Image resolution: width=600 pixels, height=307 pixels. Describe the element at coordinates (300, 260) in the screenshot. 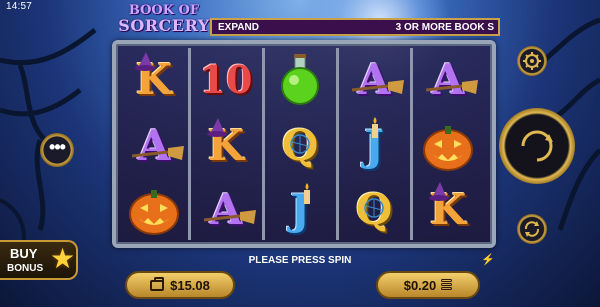

I see `status-message: PLEASE PRESS SPIN` at that location.